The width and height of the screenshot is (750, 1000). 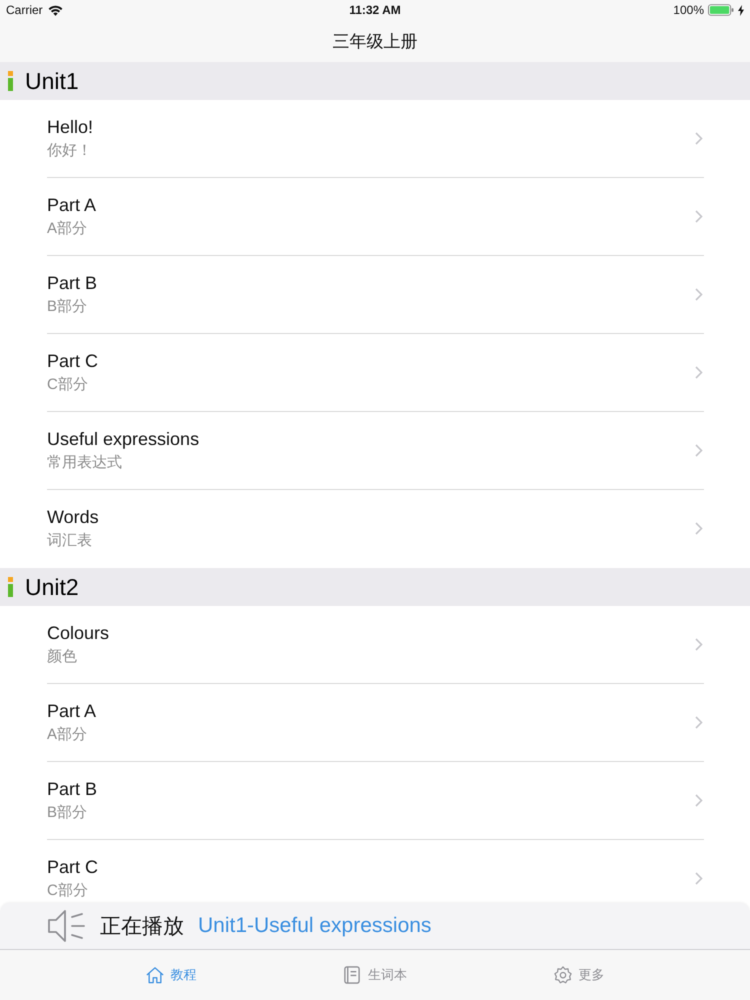 What do you see at coordinates (375, 41) in the screenshot?
I see `nav-title: 三年级上册` at bounding box center [375, 41].